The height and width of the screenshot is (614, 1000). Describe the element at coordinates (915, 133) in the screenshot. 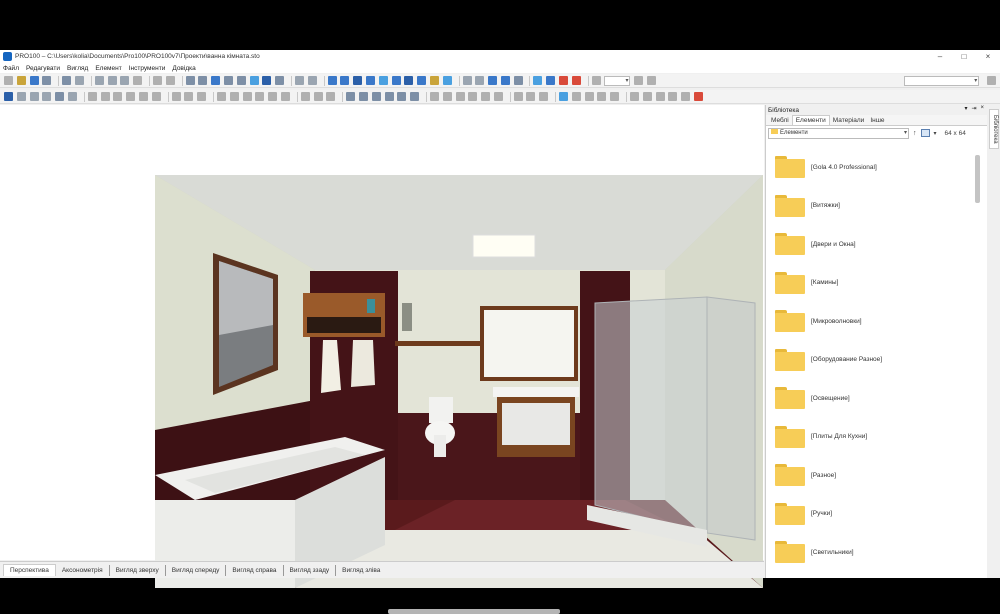

I see `folder-up-button: ↑` at that location.